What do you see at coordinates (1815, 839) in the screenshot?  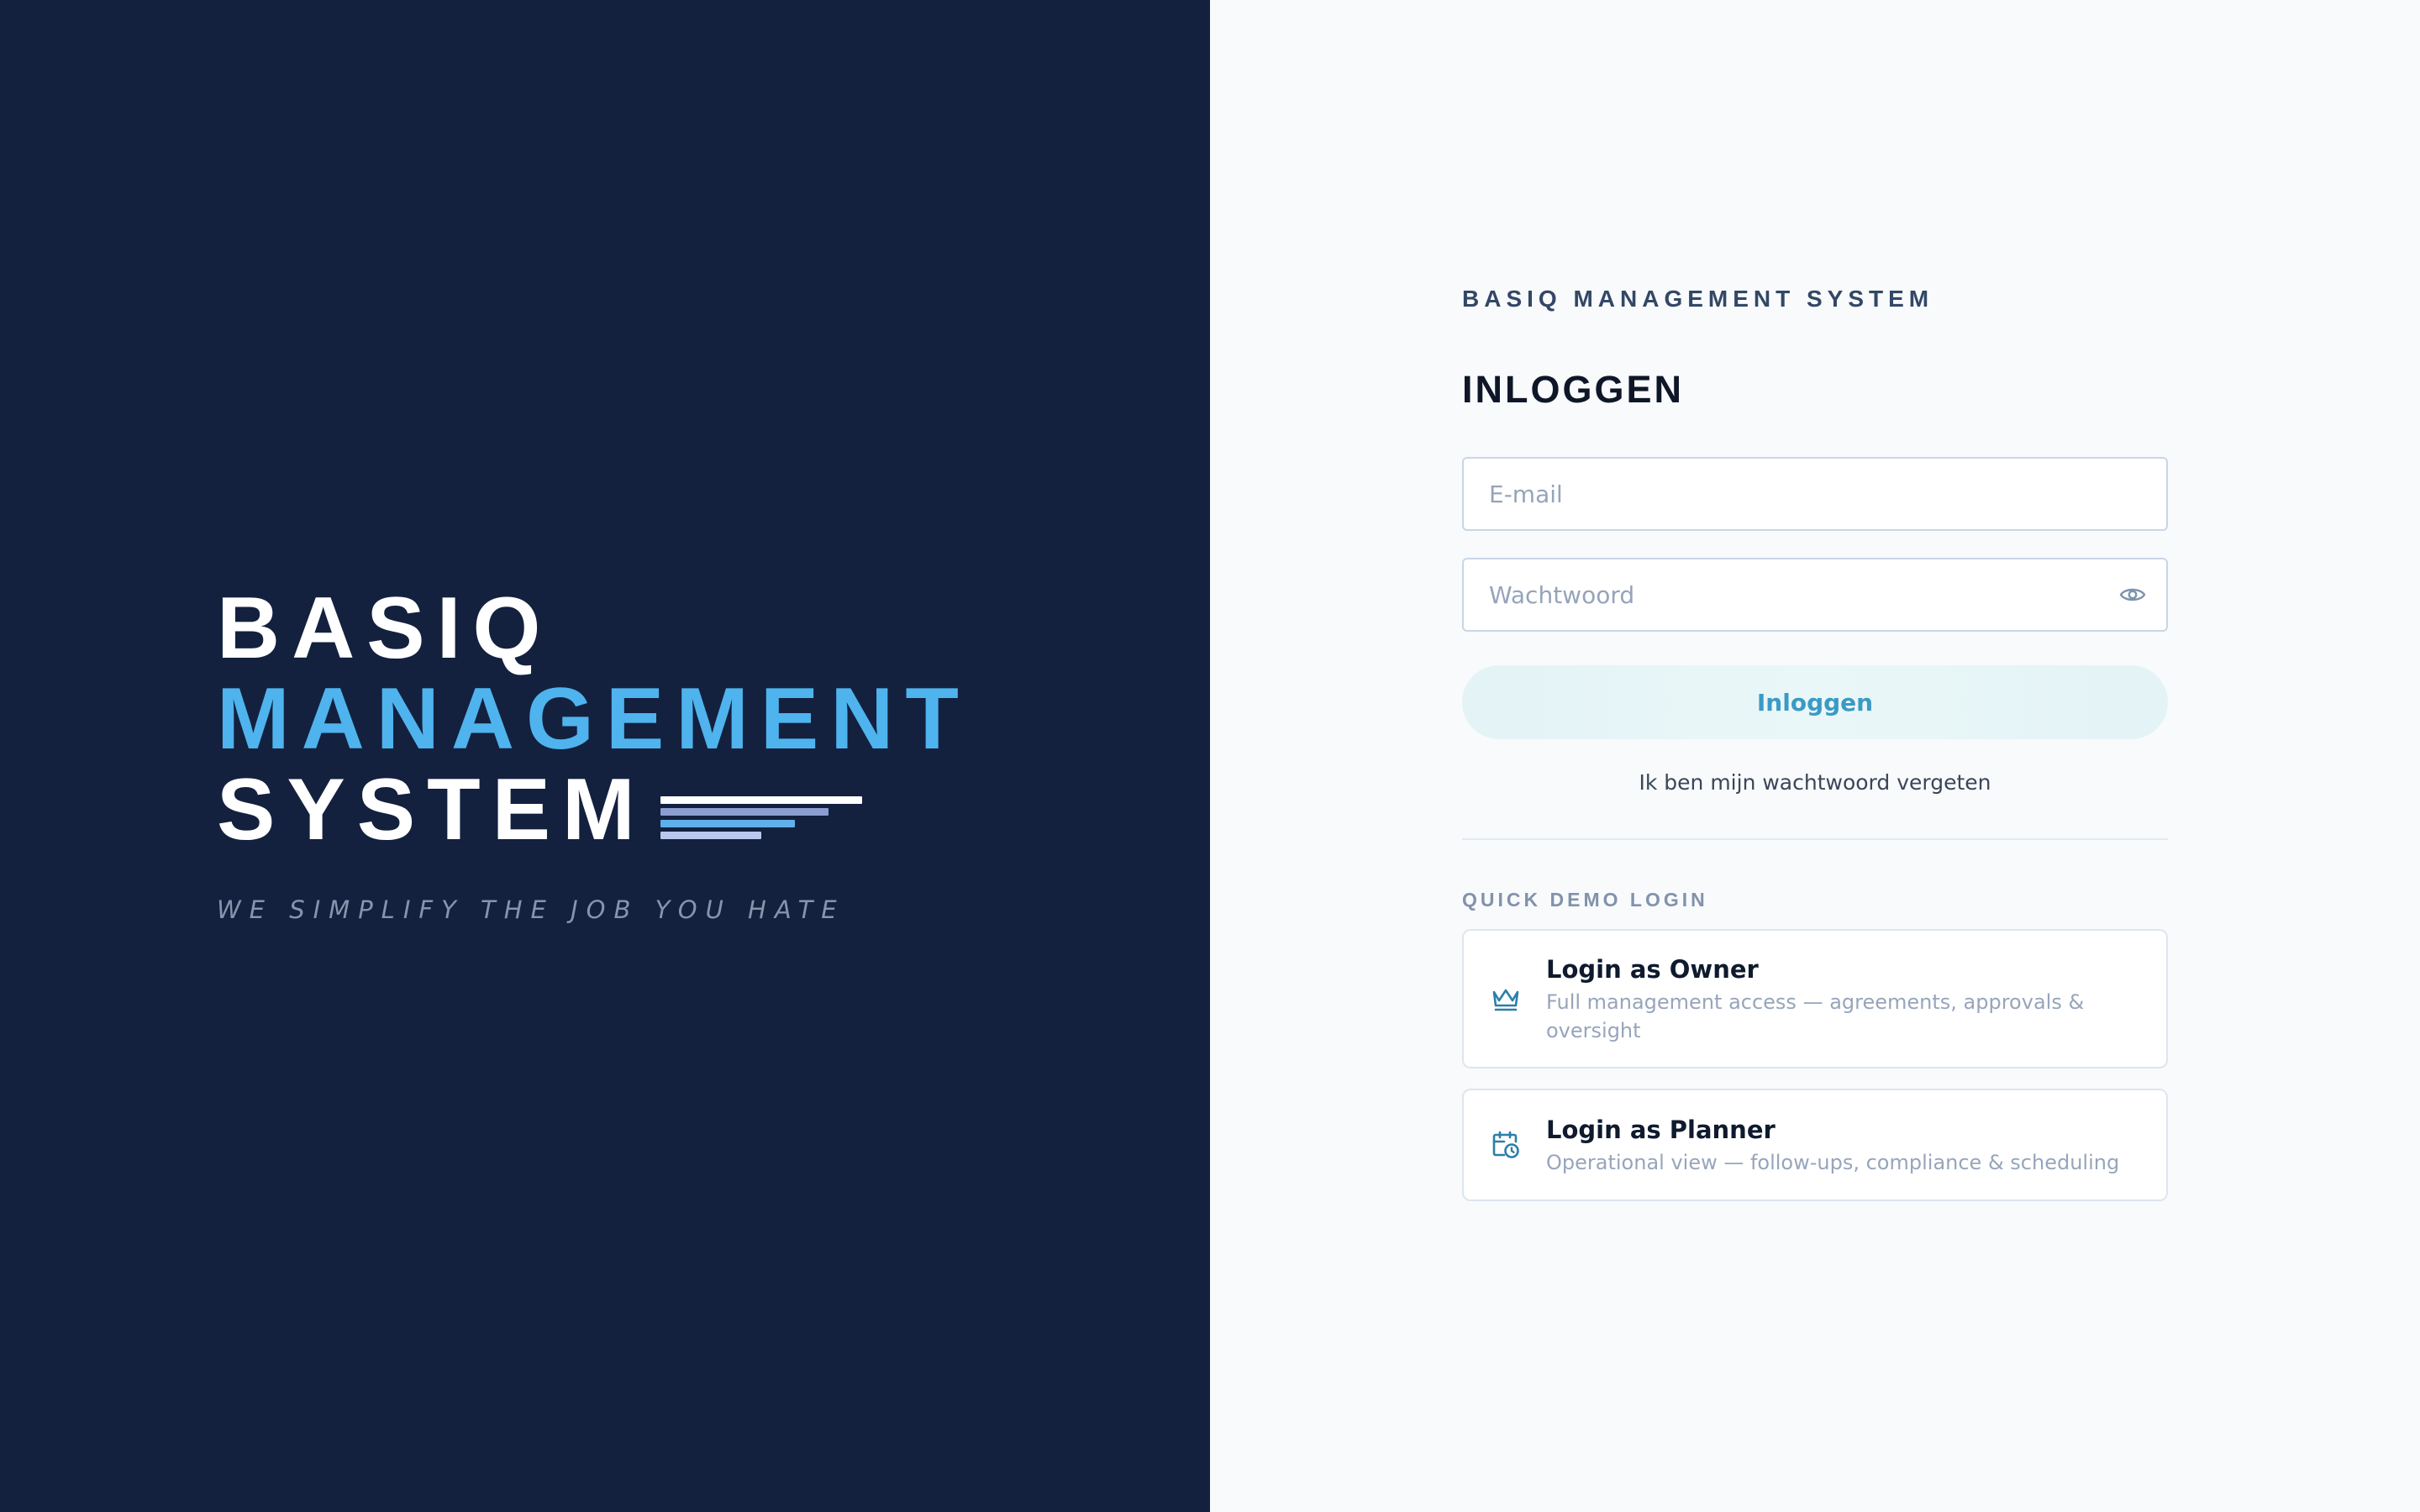 I see `divider` at bounding box center [1815, 839].